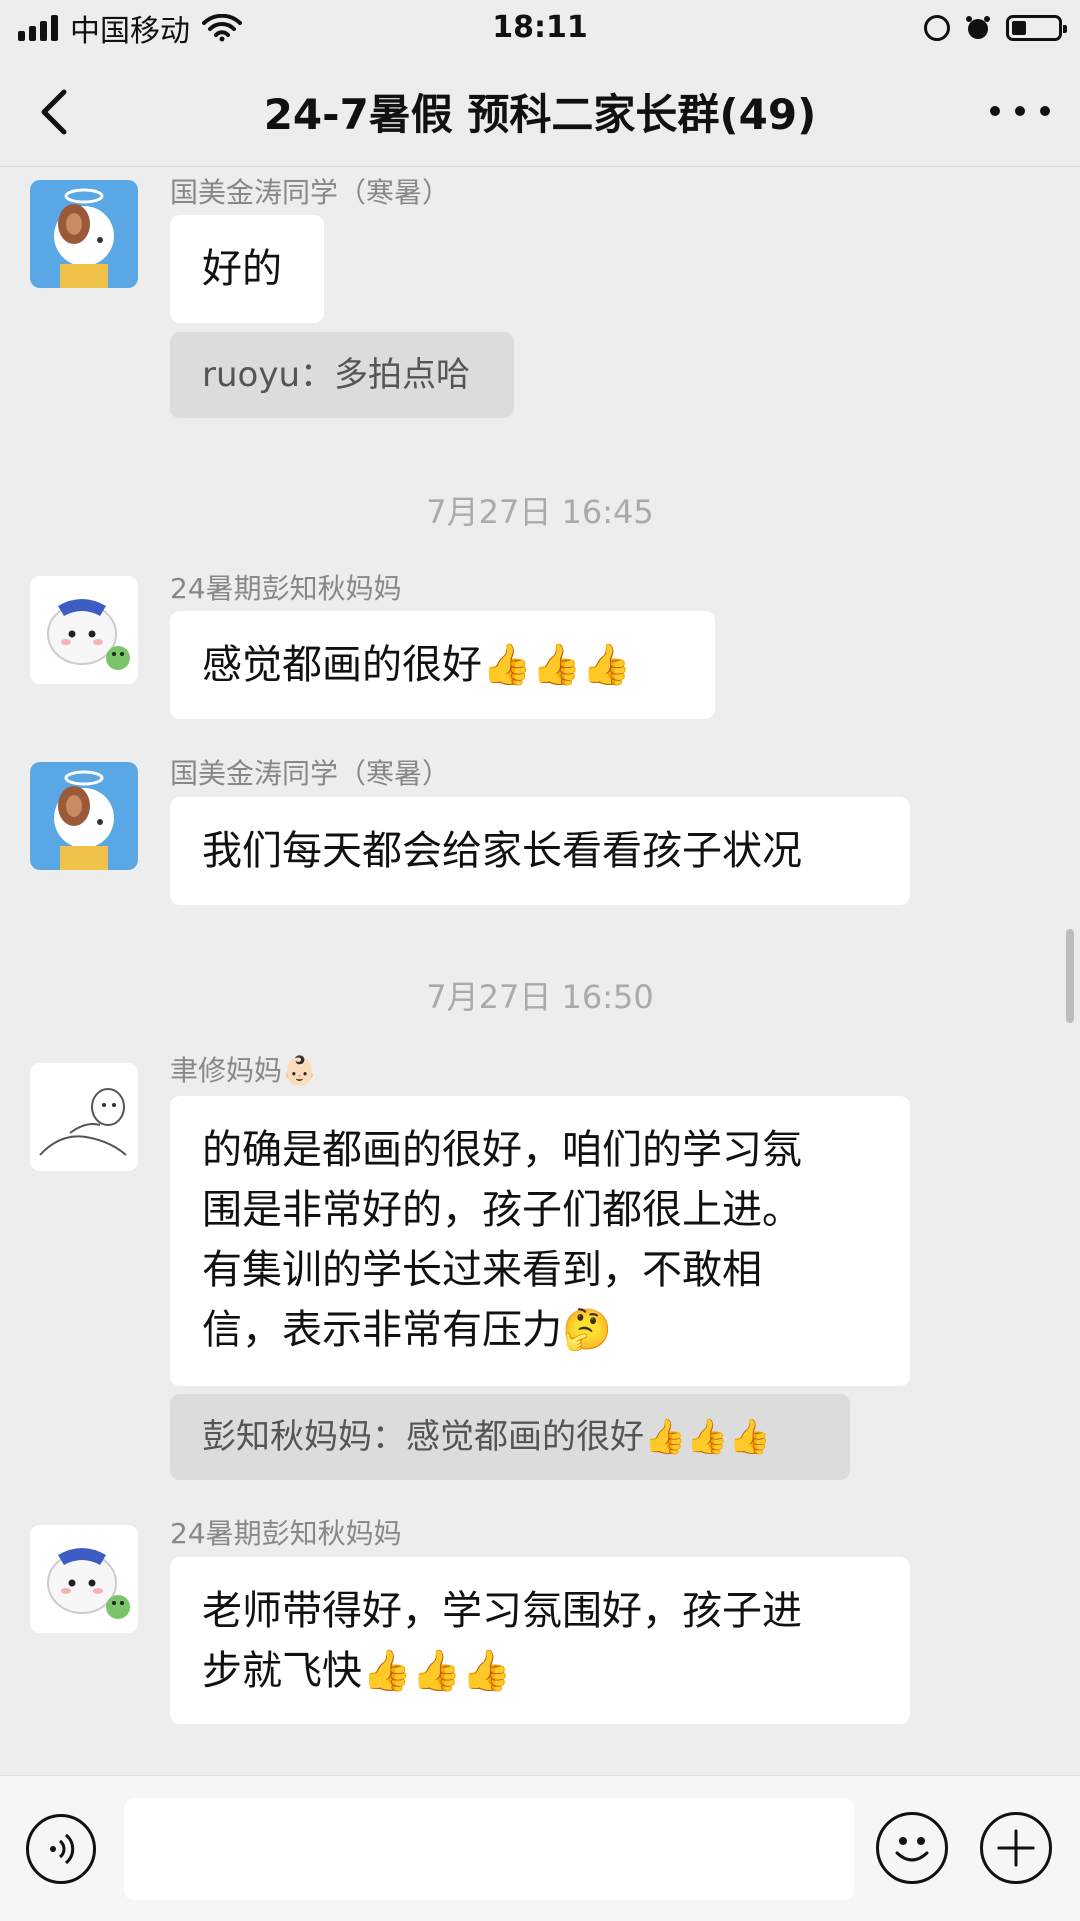  What do you see at coordinates (540, 1640) in the screenshot?
I see `message-bubble: 老师带得好，学习氛围好，孩子进 步就飞快👍👍👍` at bounding box center [540, 1640].